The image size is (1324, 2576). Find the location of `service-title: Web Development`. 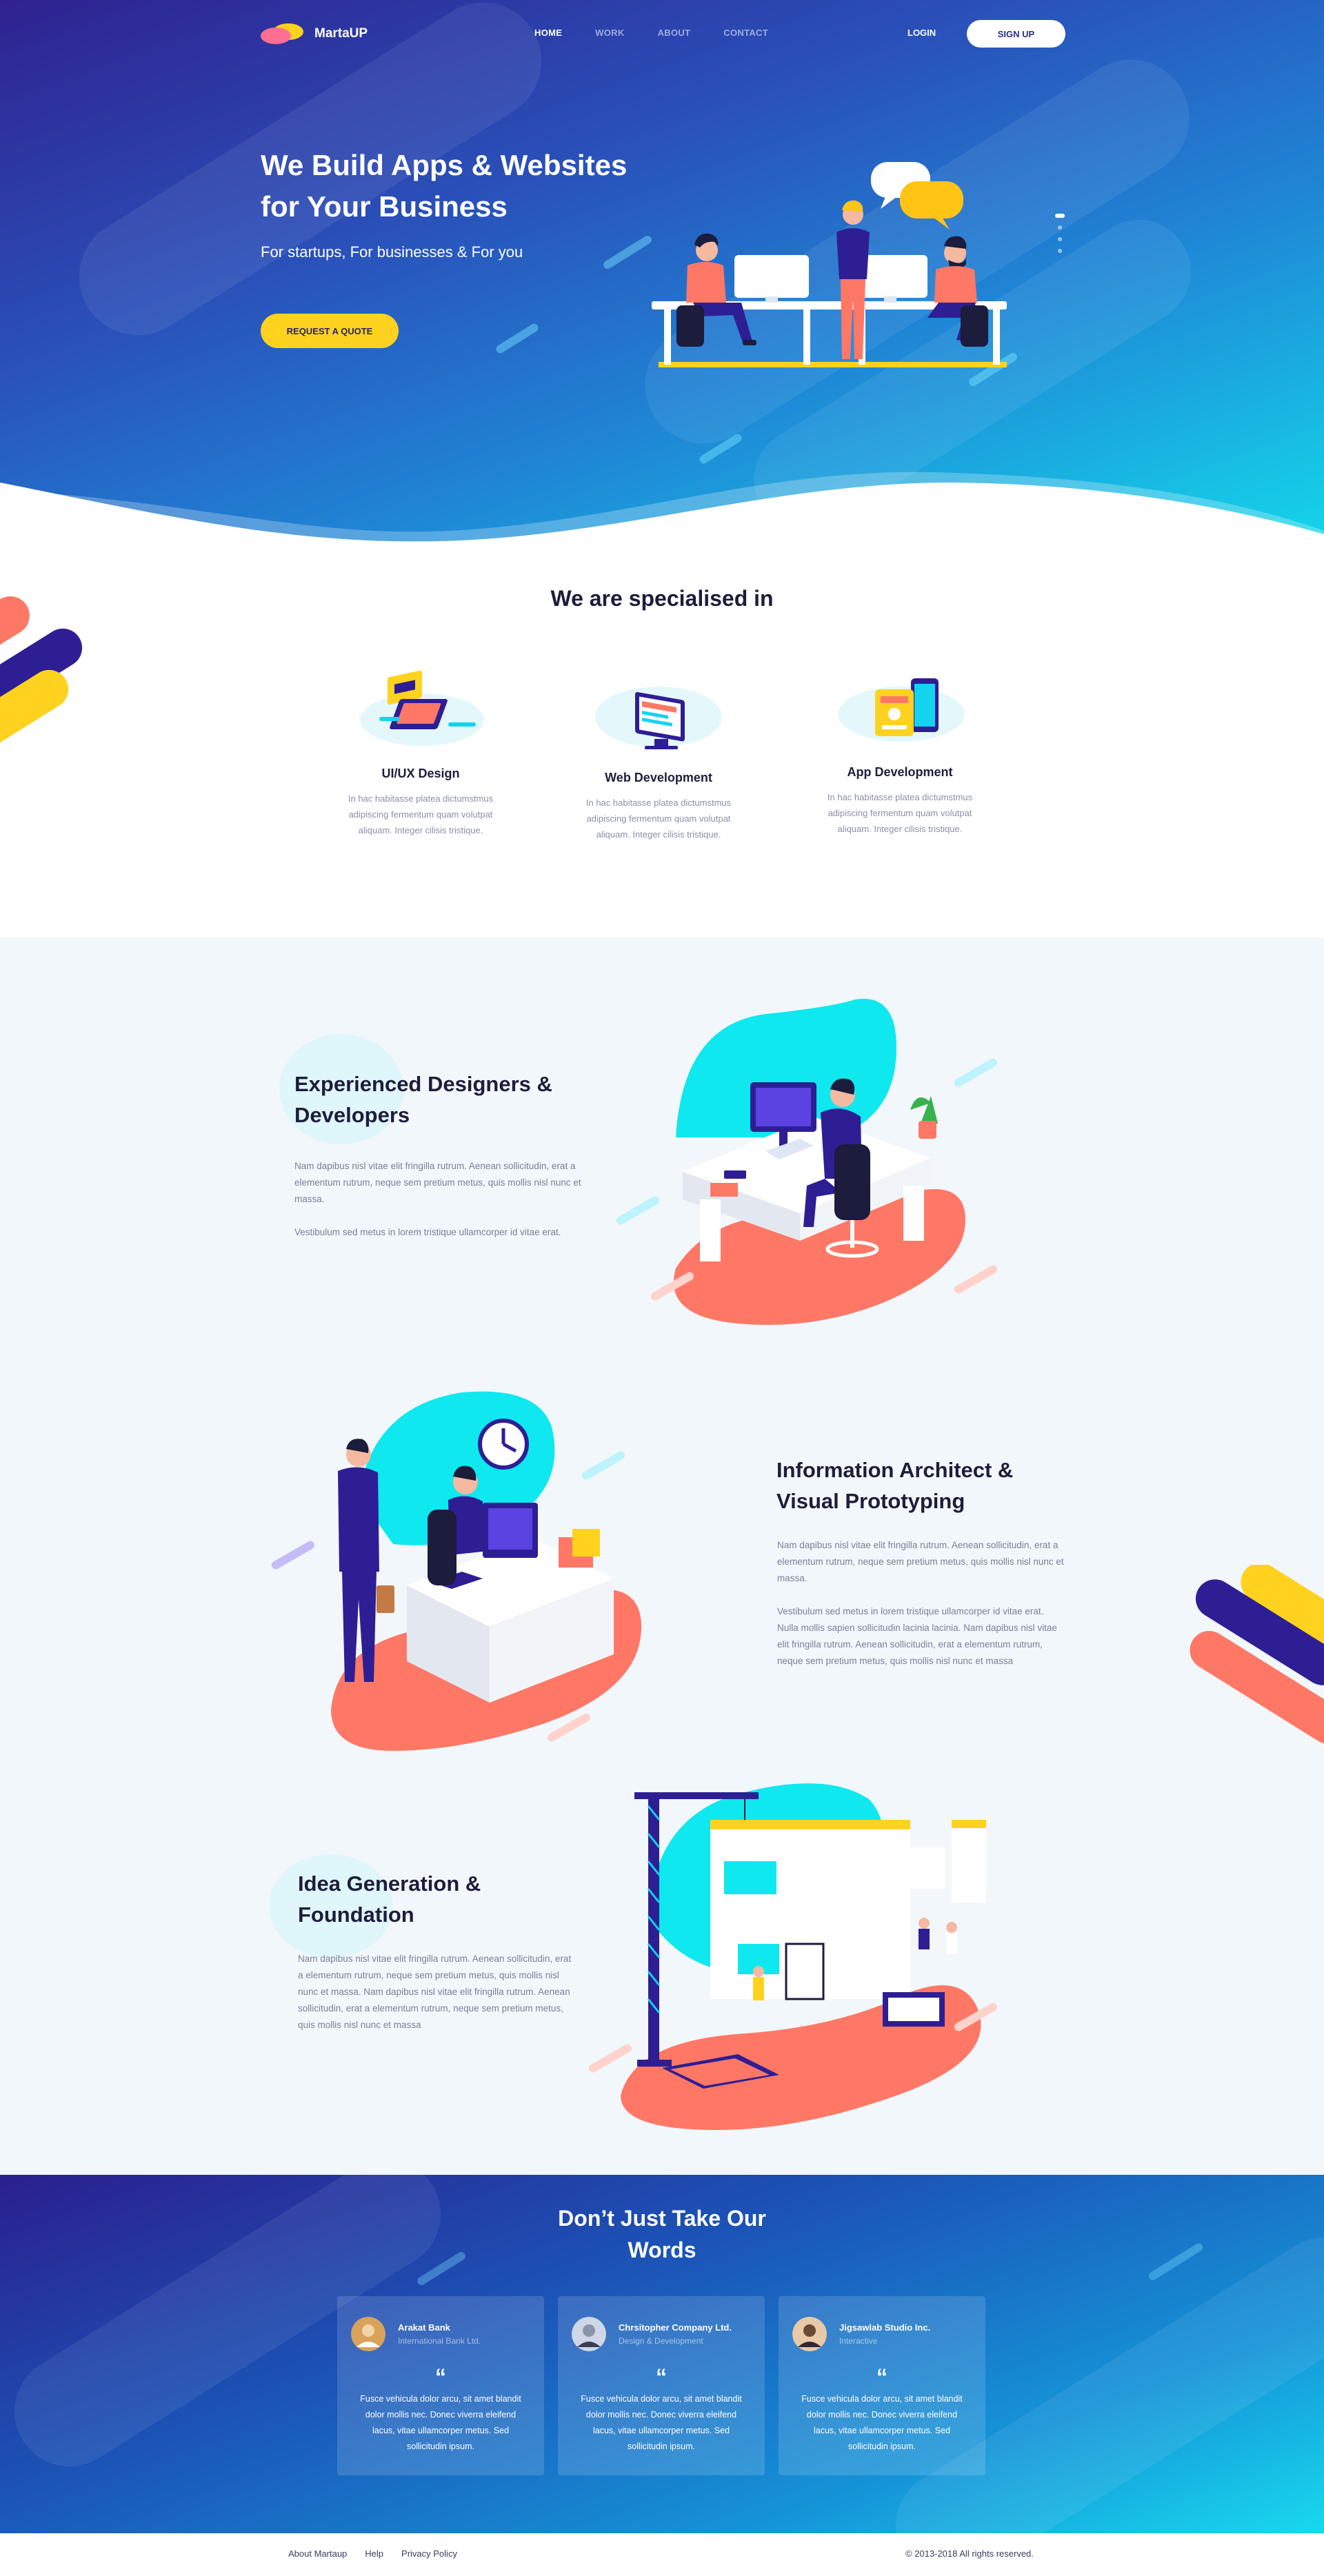

service-title: Web Development is located at coordinates (658, 777).